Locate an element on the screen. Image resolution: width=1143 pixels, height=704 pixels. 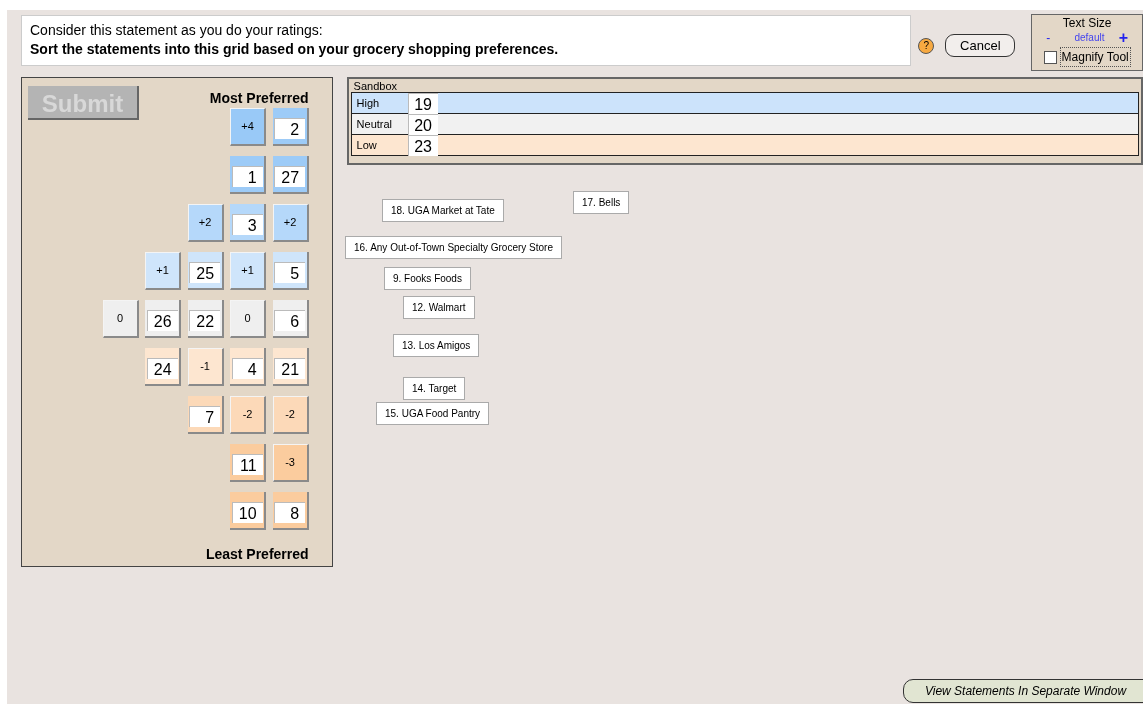
card-number: 19 is located at coordinates (422, 103).